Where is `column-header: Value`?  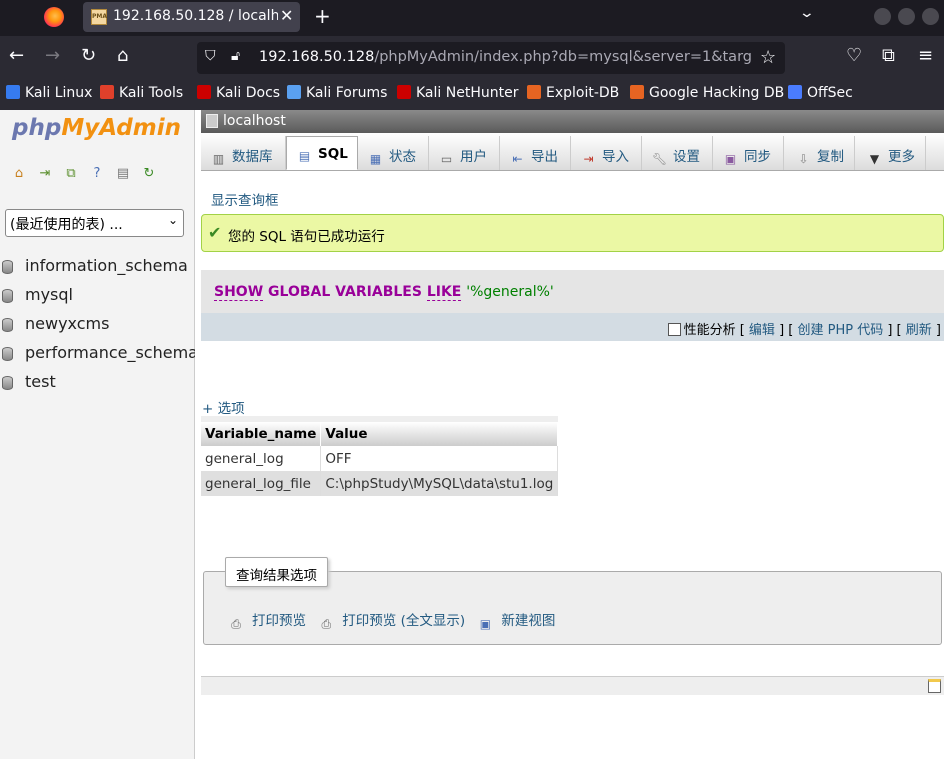 column-header: Value is located at coordinates (439, 434).